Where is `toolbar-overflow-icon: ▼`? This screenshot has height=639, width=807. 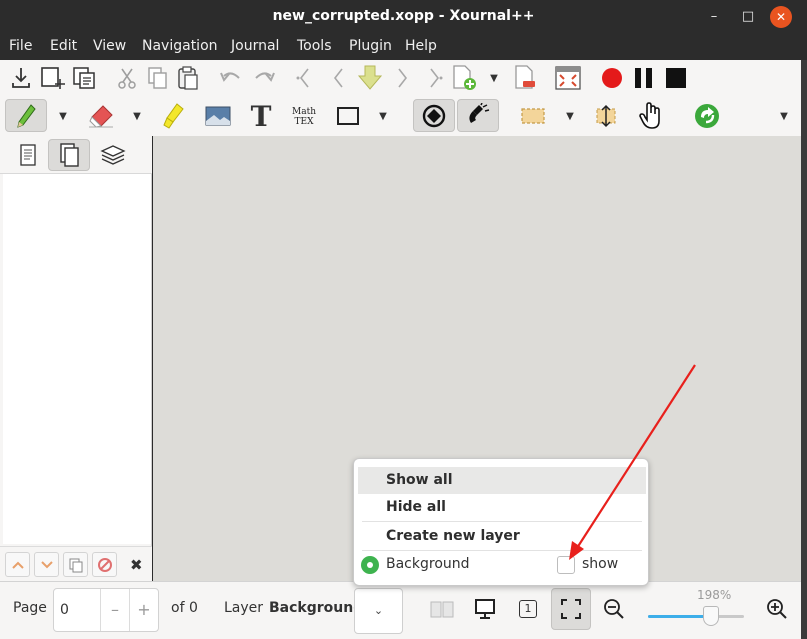
toolbar-overflow-icon: ▼ is located at coordinates (784, 116).